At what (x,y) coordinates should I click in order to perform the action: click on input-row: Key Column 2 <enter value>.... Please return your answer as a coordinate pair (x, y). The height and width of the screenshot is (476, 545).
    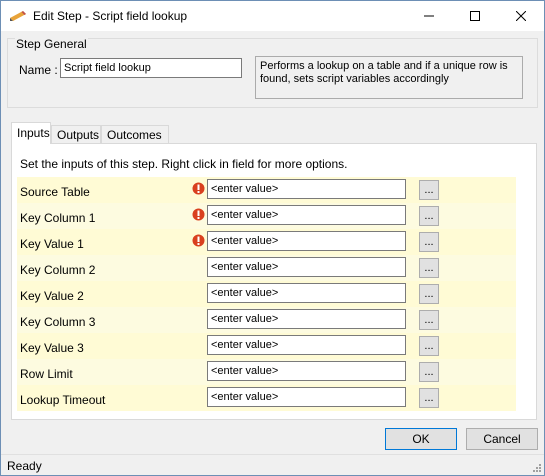
    Looking at the image, I should click on (266, 268).